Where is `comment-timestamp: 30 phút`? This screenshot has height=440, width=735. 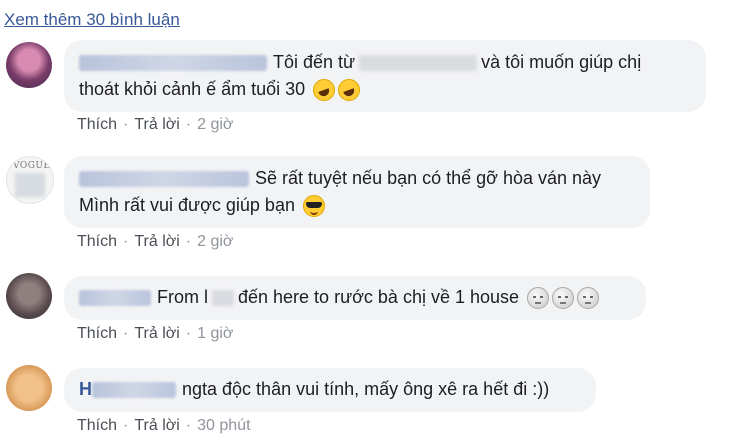 comment-timestamp: 30 phút is located at coordinates (223, 425).